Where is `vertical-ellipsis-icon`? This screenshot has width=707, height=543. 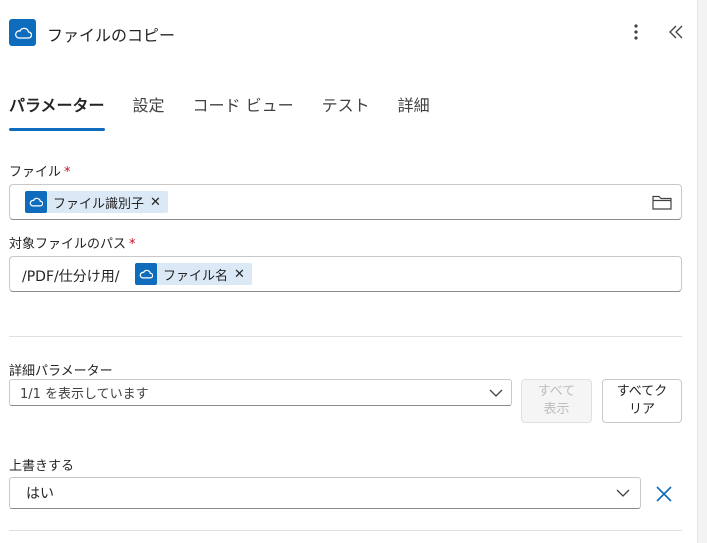
vertical-ellipsis-icon is located at coordinates (636, 32).